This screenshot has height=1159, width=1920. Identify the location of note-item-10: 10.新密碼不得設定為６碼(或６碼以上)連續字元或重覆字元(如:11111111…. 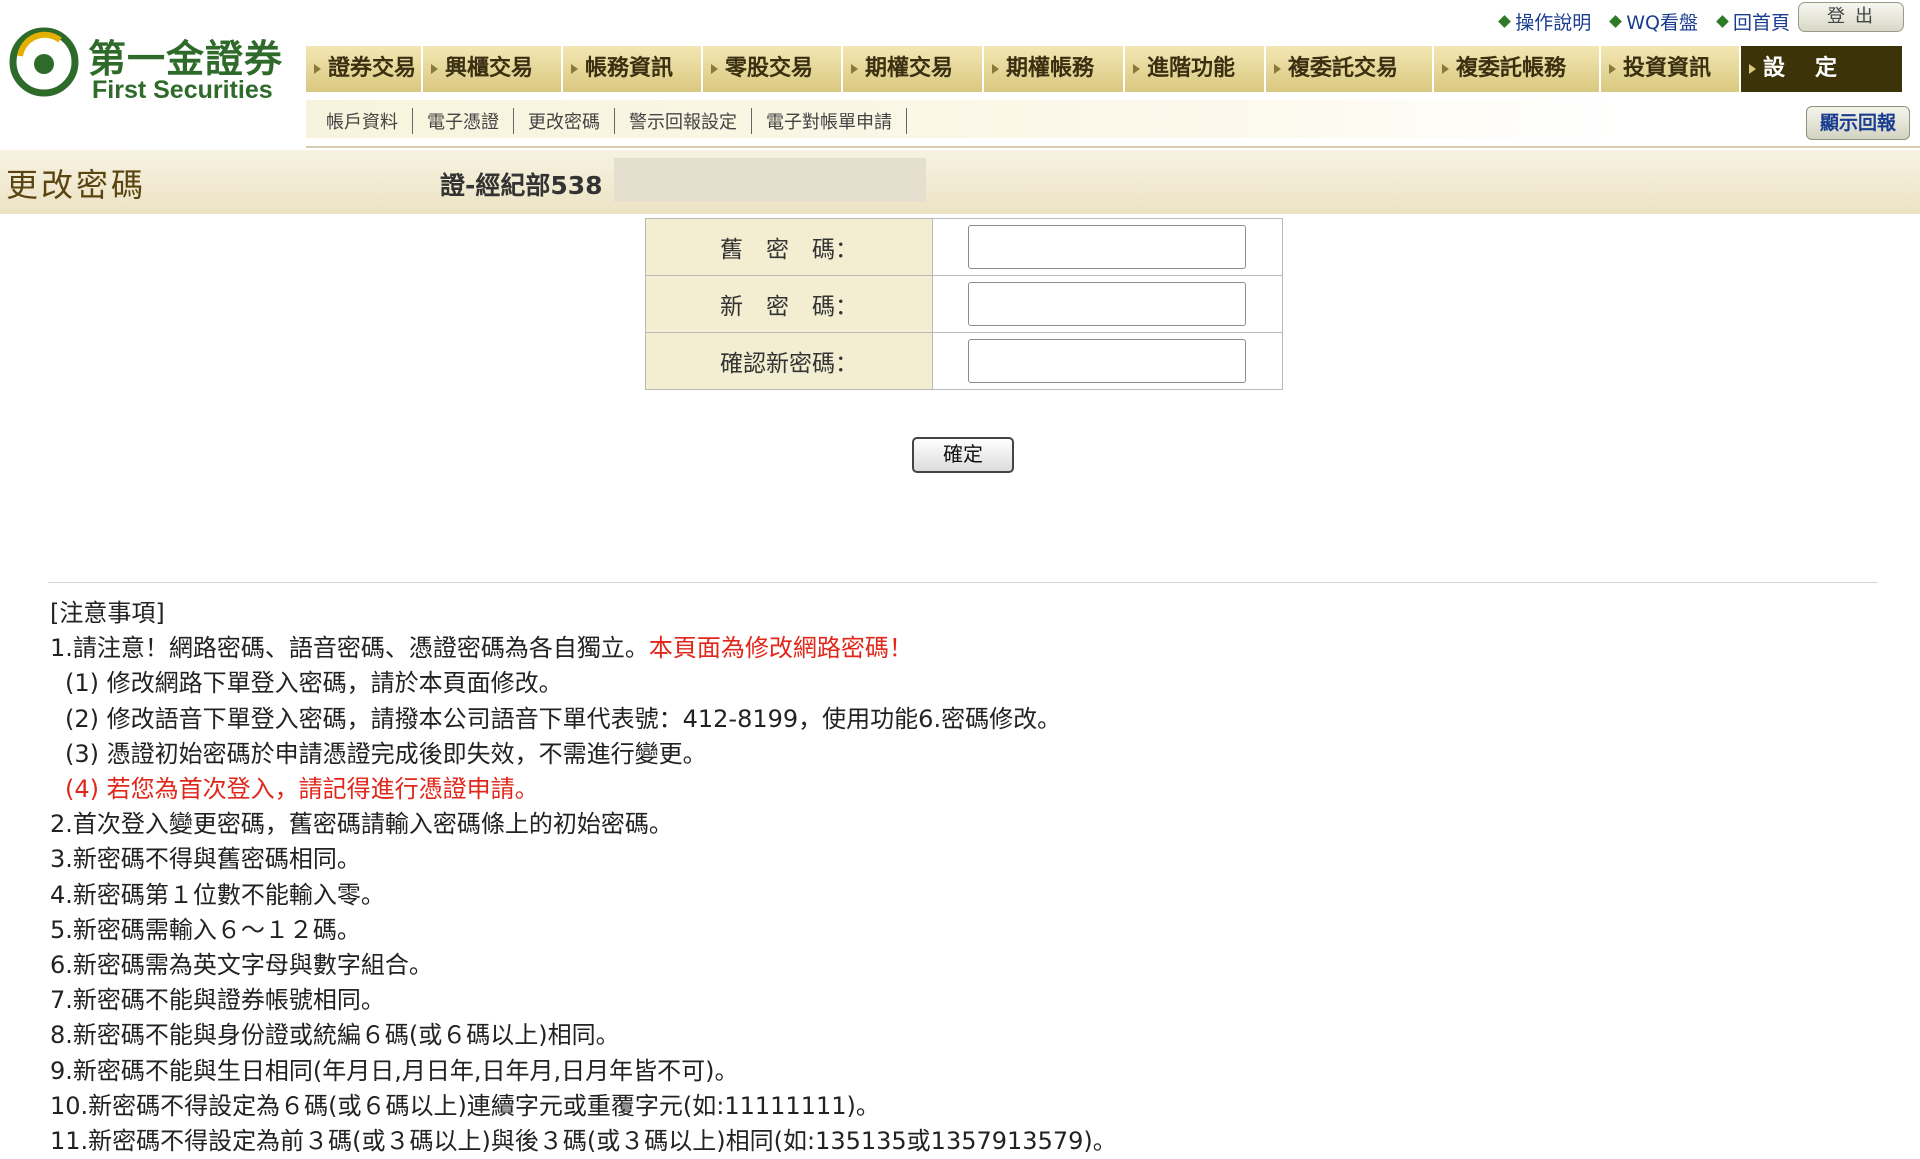
(465, 1105).